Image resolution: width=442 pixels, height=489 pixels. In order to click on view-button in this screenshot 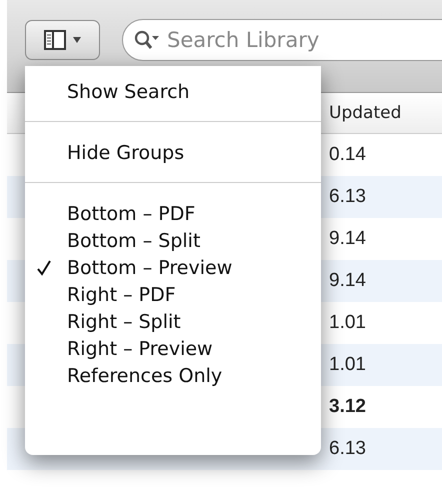, I will do `click(62, 40)`.